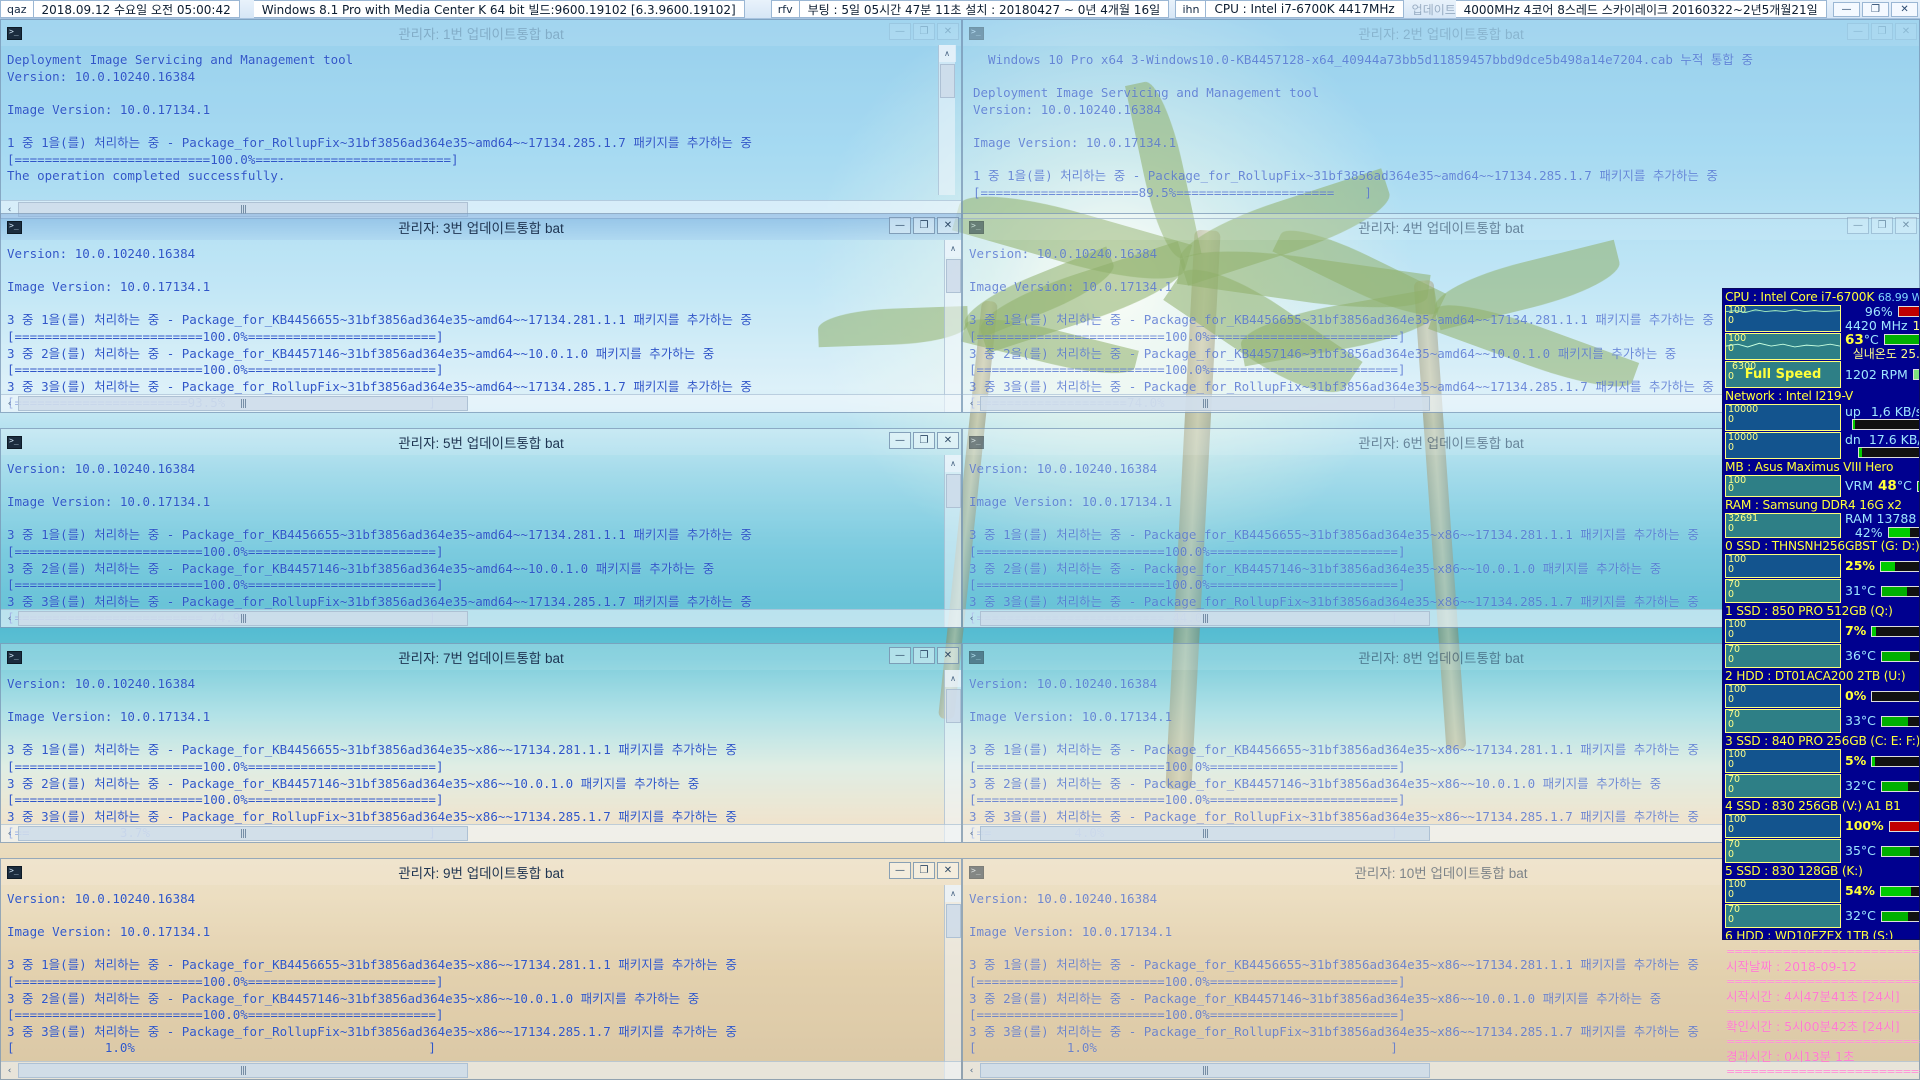 The height and width of the screenshot is (1080, 1920). I want to click on topbar-behind-text: 업데이트 통합 bat - 윈도우 업데이트 통합하기, so click(1433, 9).